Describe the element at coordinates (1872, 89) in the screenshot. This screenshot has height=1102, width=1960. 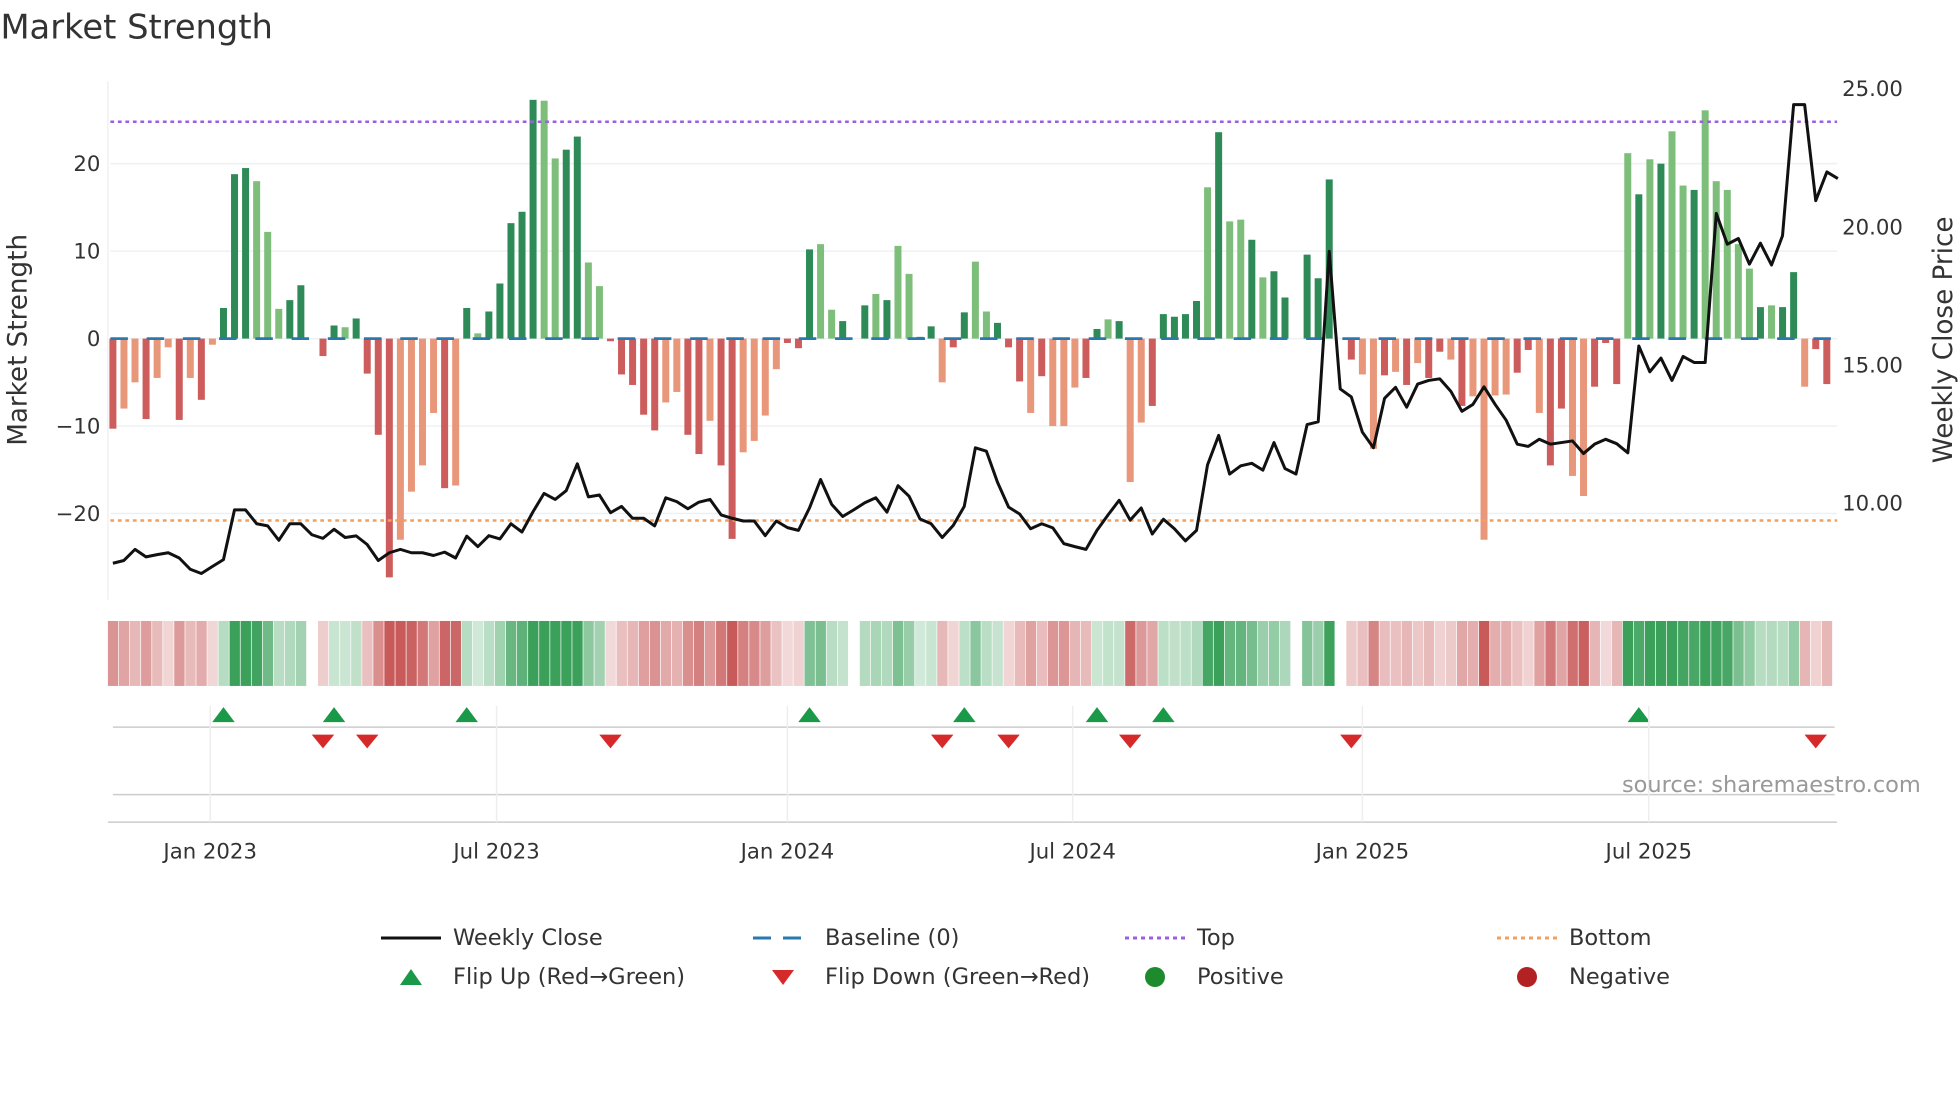
I see `y-tick-label-right: 25.00` at that location.